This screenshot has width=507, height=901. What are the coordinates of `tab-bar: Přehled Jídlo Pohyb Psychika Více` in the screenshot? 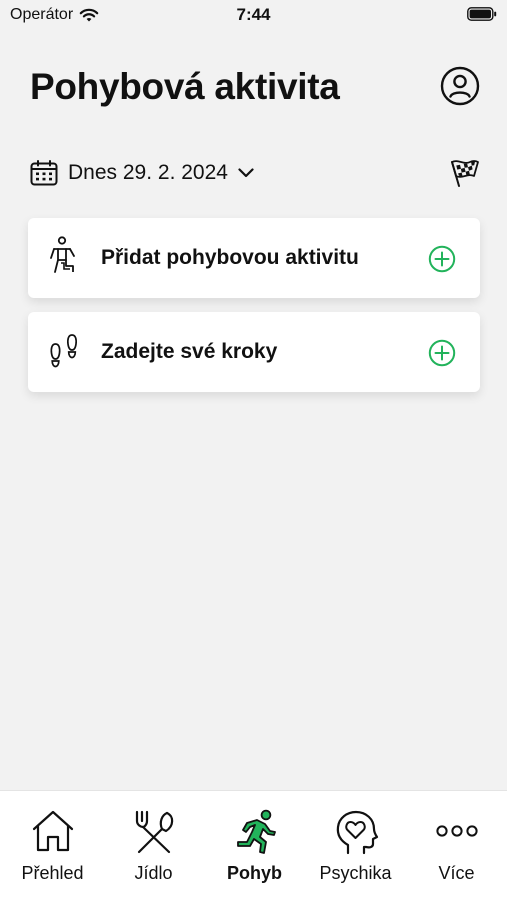 It's located at (253, 845).